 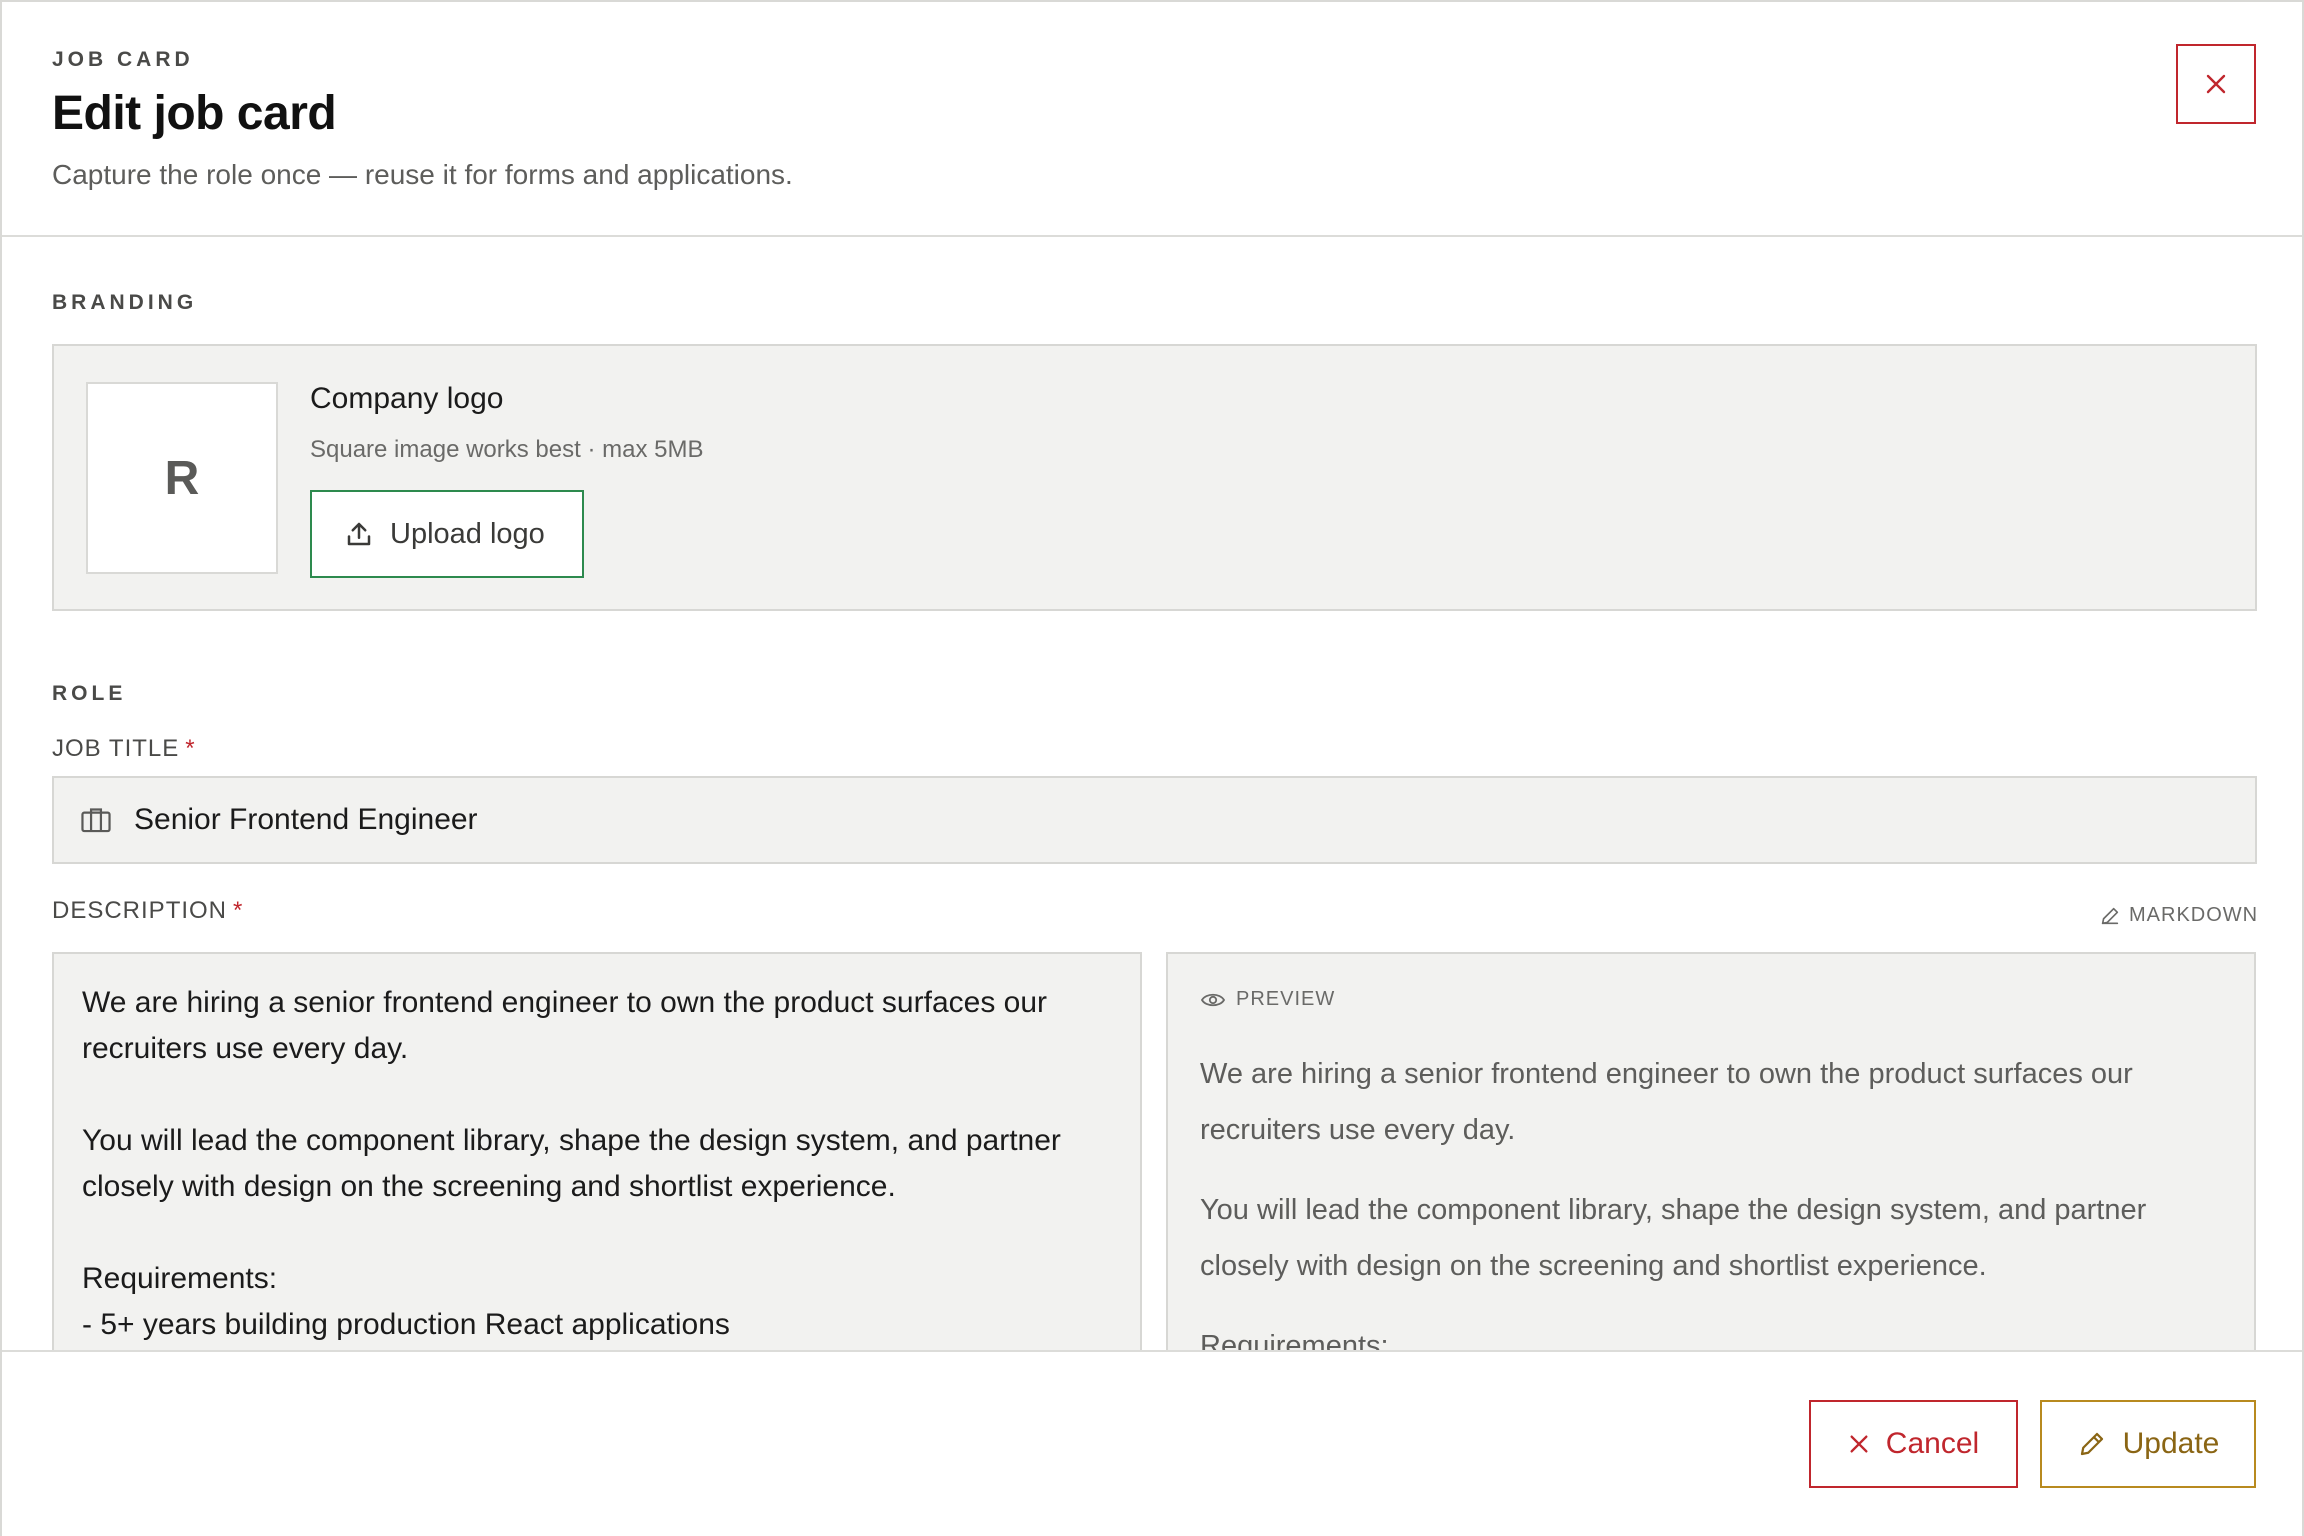 What do you see at coordinates (125, 302) in the screenshot?
I see `branding-section-label: BRANDING` at bounding box center [125, 302].